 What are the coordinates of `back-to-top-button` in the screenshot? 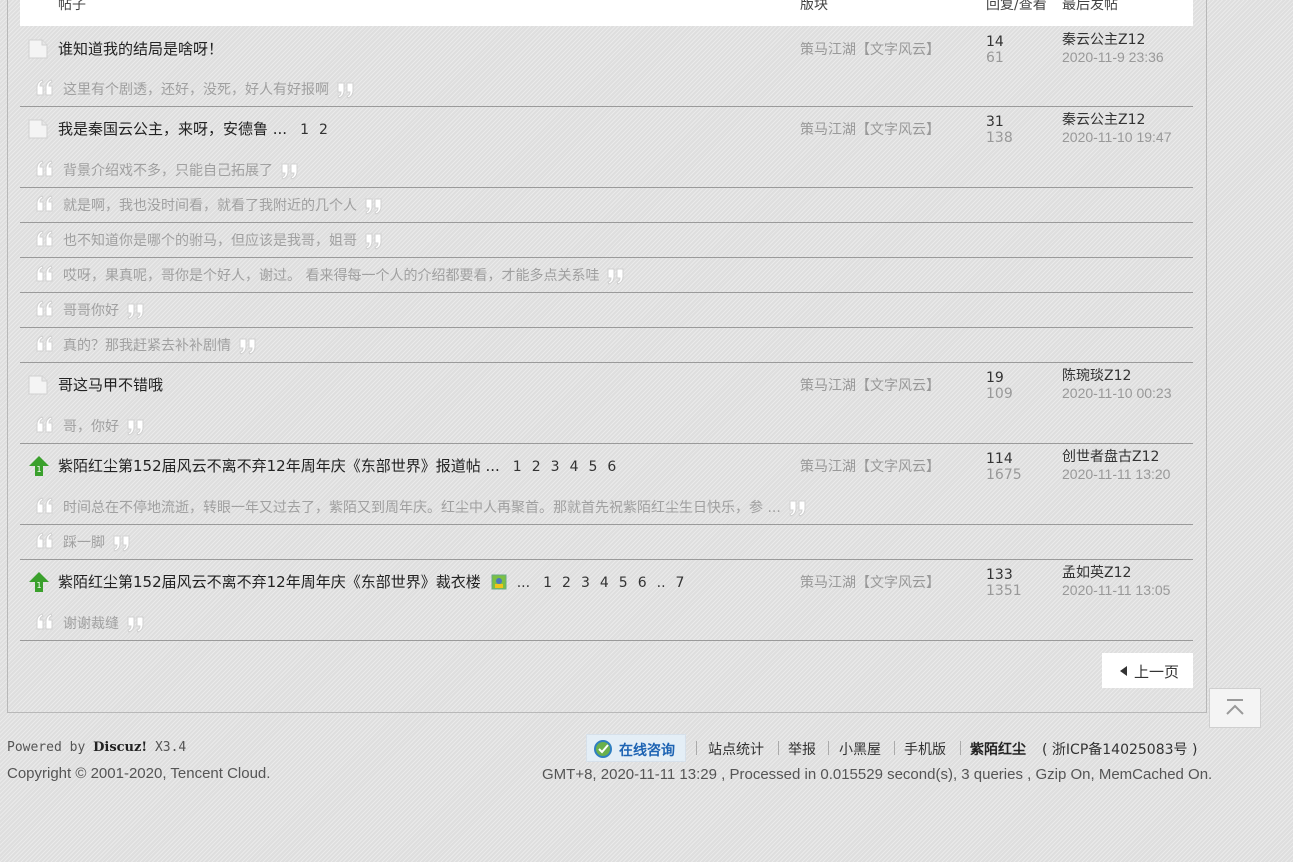 It's located at (1235, 708).